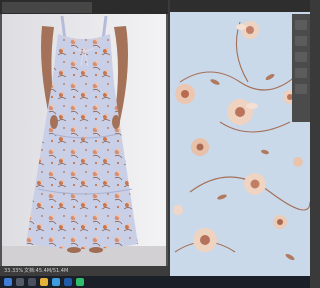  What do you see at coordinates (80, 282) in the screenshot?
I see `chat-icon` at bounding box center [80, 282].